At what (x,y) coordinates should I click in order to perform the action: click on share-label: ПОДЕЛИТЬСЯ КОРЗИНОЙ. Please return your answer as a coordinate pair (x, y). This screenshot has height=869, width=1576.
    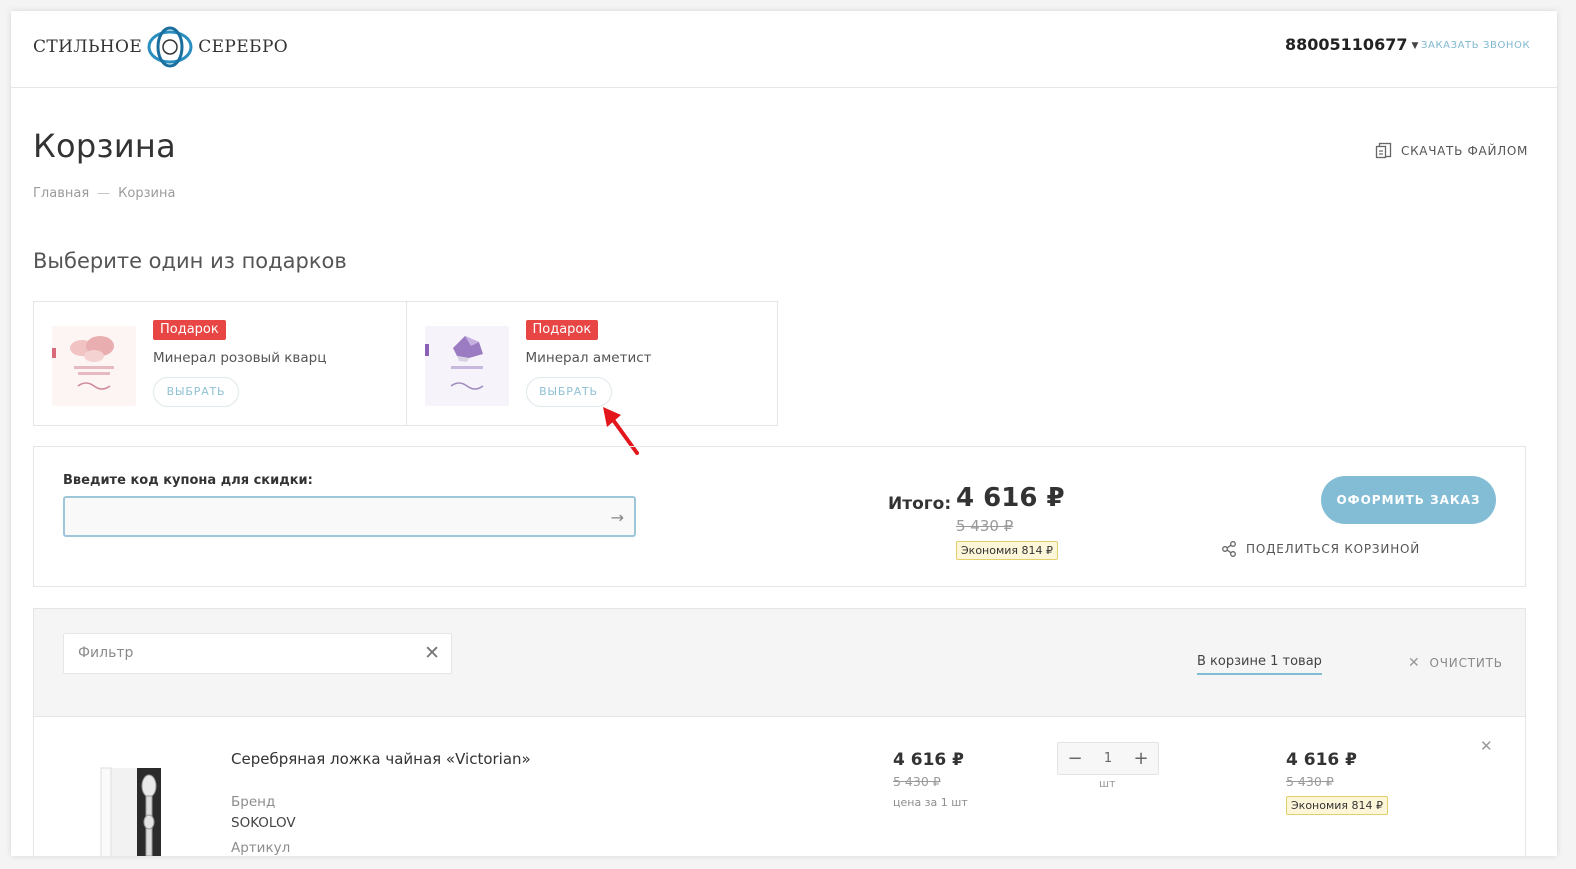
    Looking at the image, I should click on (1333, 549).